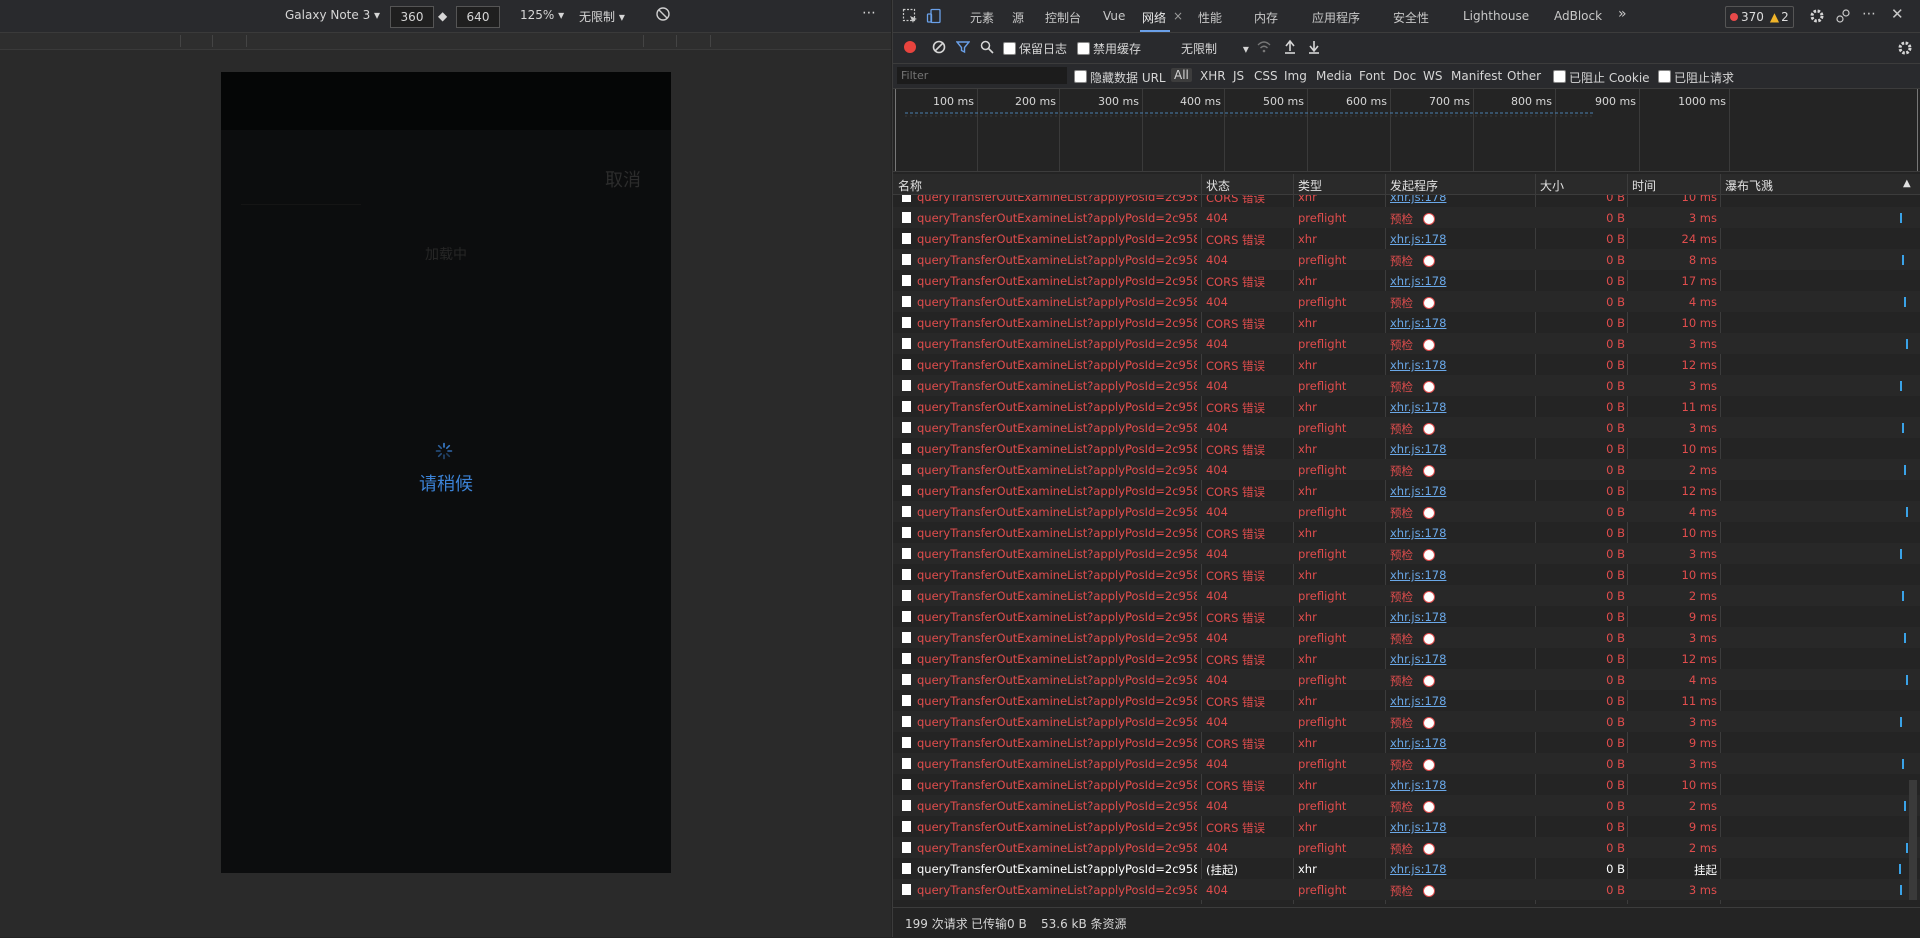 The width and height of the screenshot is (1920, 938). Describe the element at coordinates (1817, 18) in the screenshot. I see `settings-gear-icon` at that location.